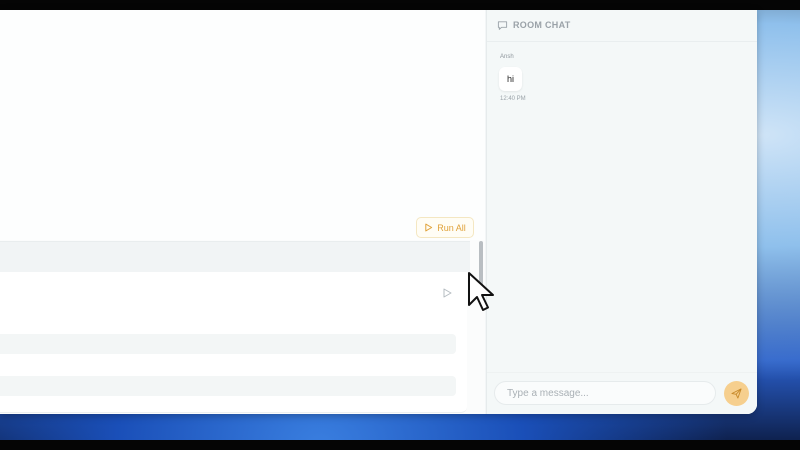 Image resolution: width=800 pixels, height=450 pixels. I want to click on message-timestamp: 12:40 PM, so click(513, 99).